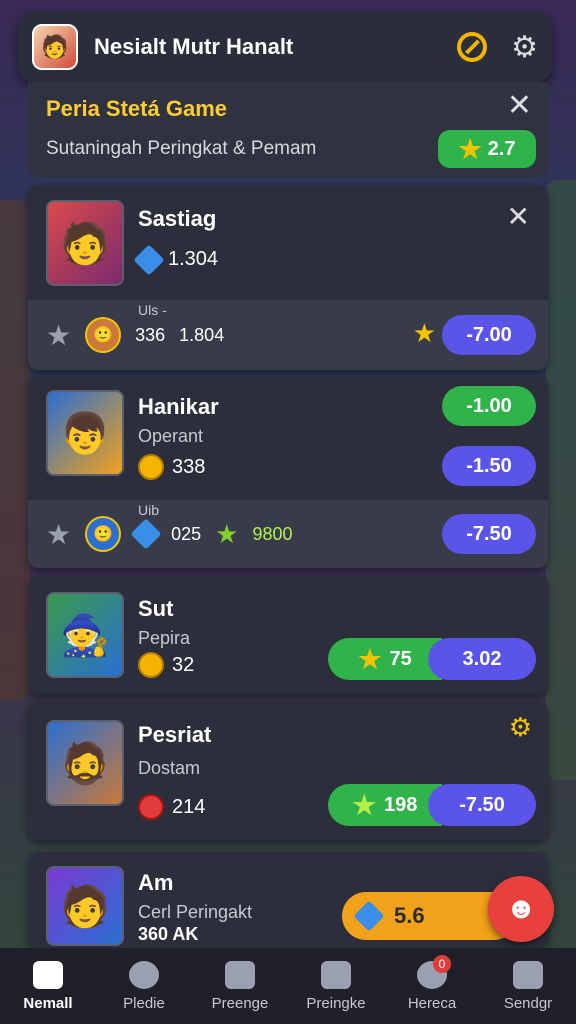  Describe the element at coordinates (489, 466) in the screenshot. I see `bet-button: - 1.50` at that location.